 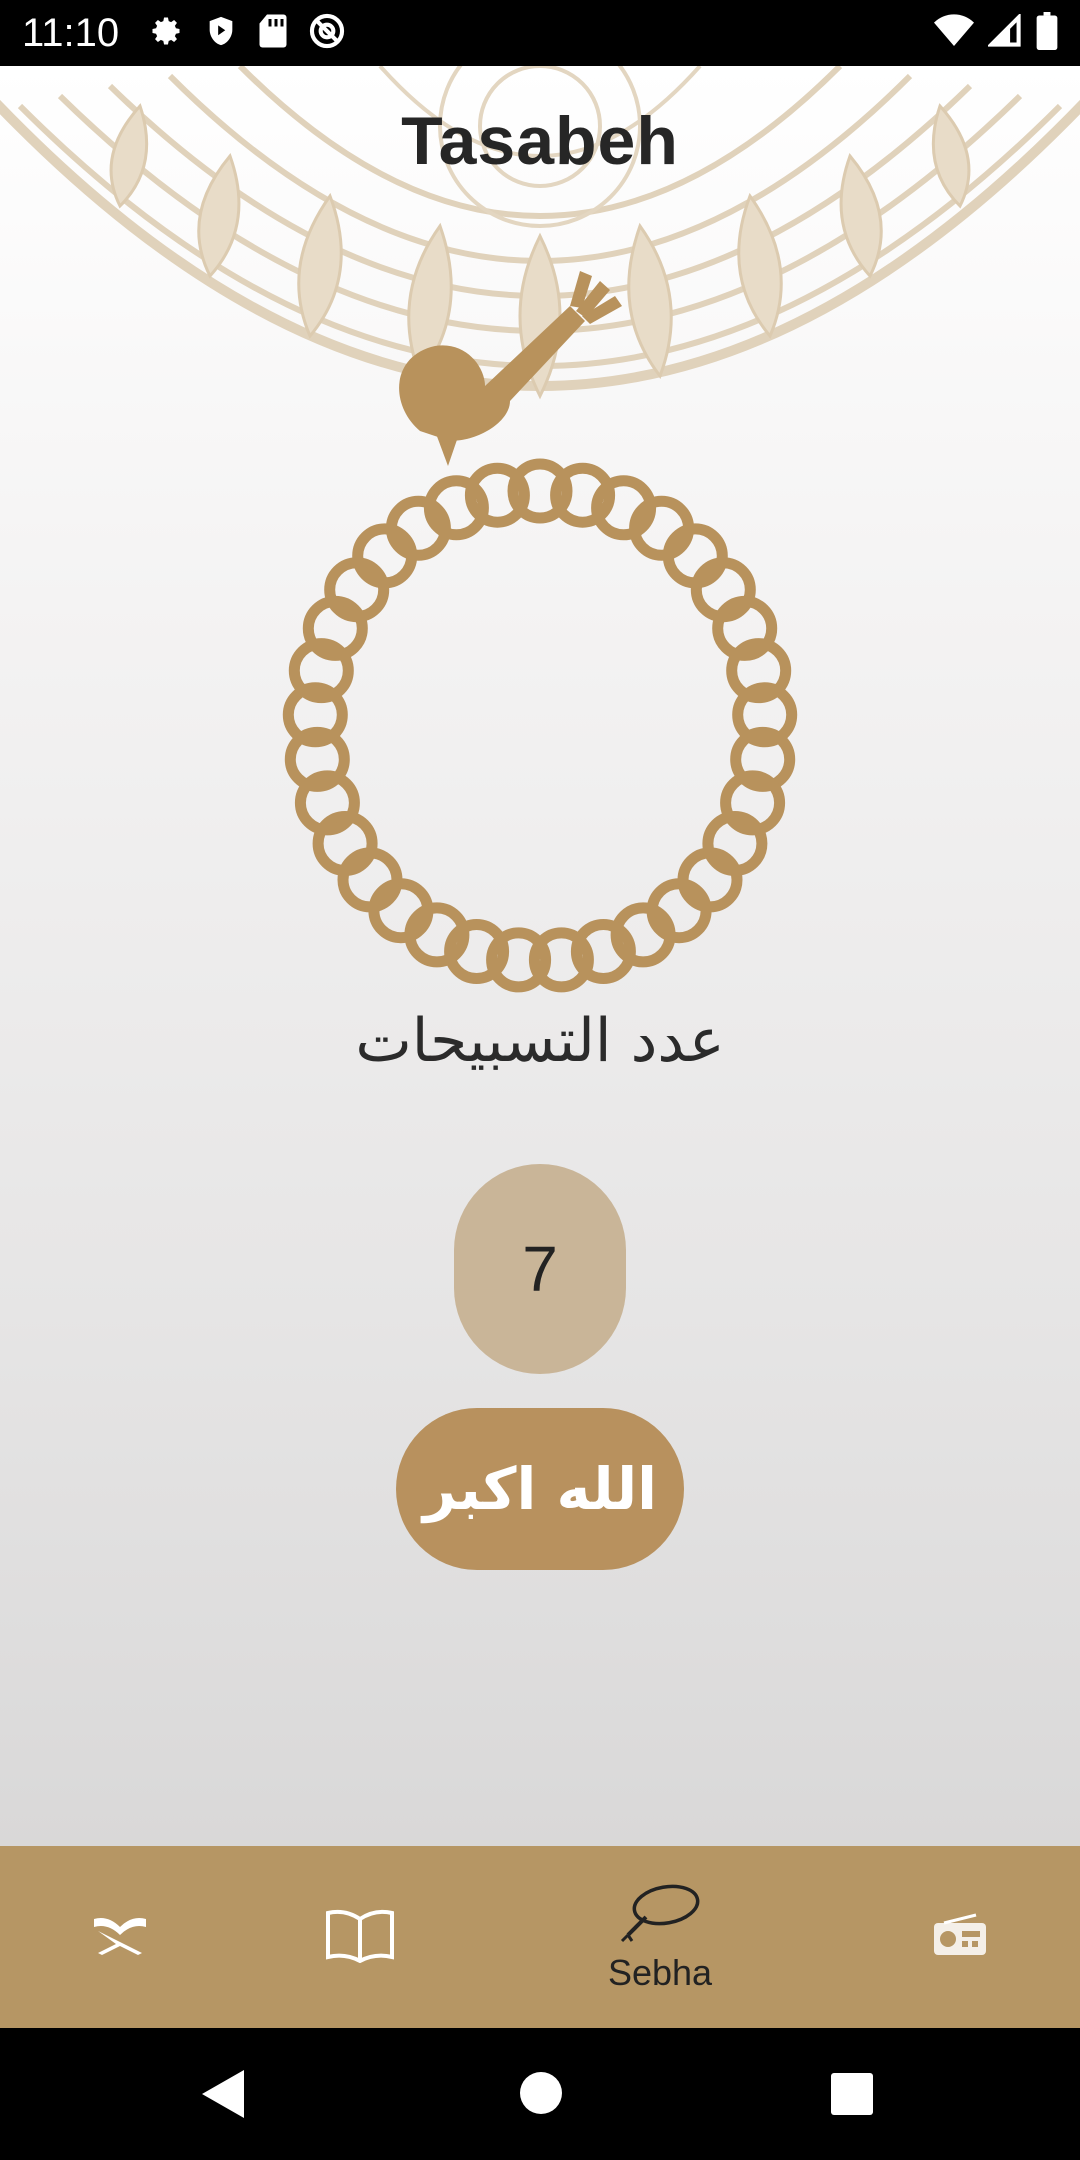 I want to click on open-book-icon, so click(x=360, y=1937).